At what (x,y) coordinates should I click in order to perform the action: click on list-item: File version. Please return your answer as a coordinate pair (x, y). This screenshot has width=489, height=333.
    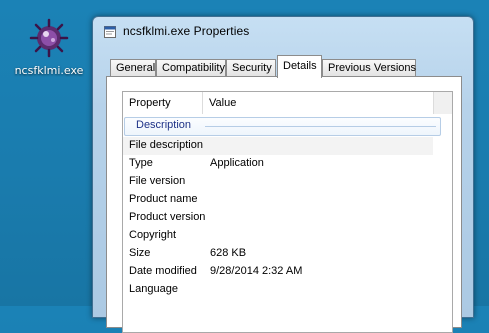
    Looking at the image, I should click on (278, 182).